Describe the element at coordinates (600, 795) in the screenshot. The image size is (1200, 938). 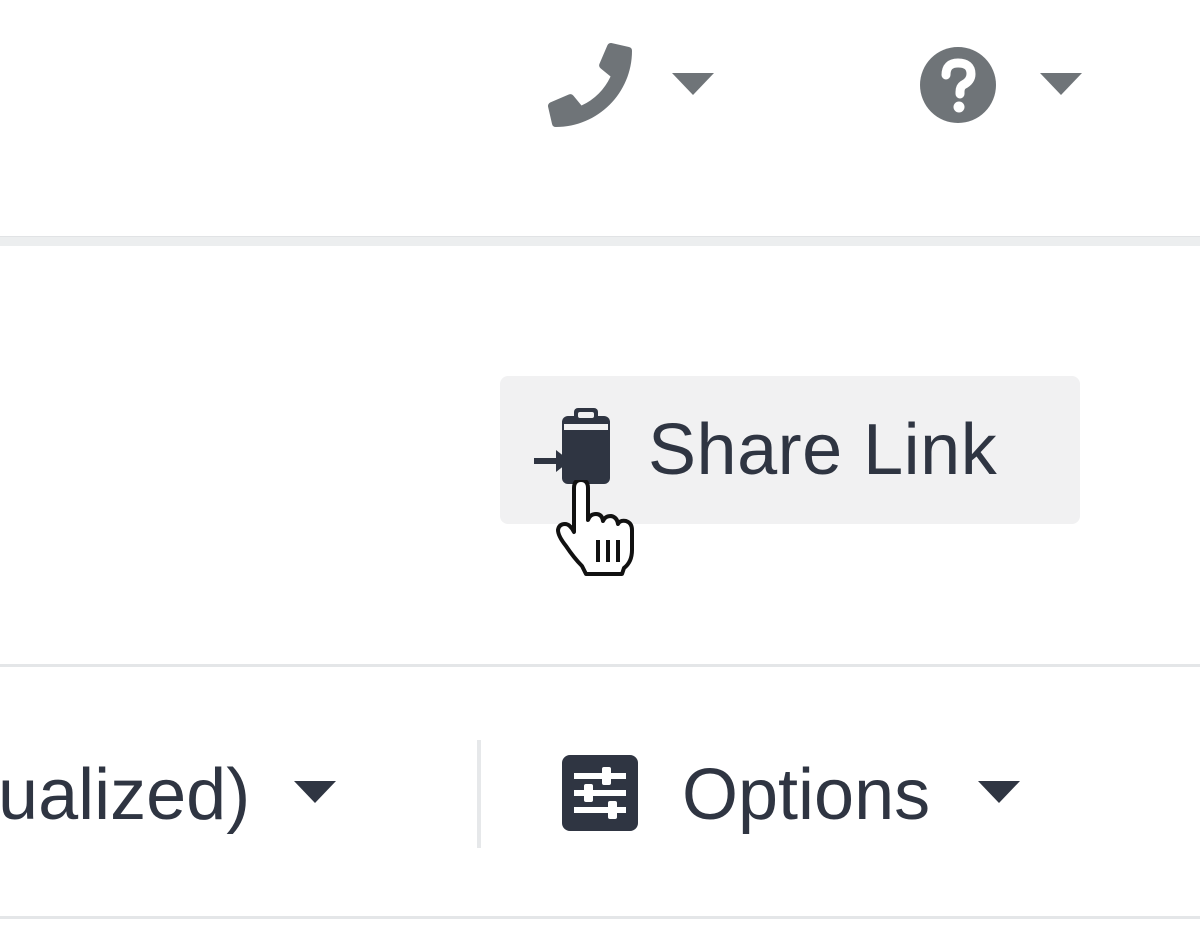
I see `sliders-icon` at that location.